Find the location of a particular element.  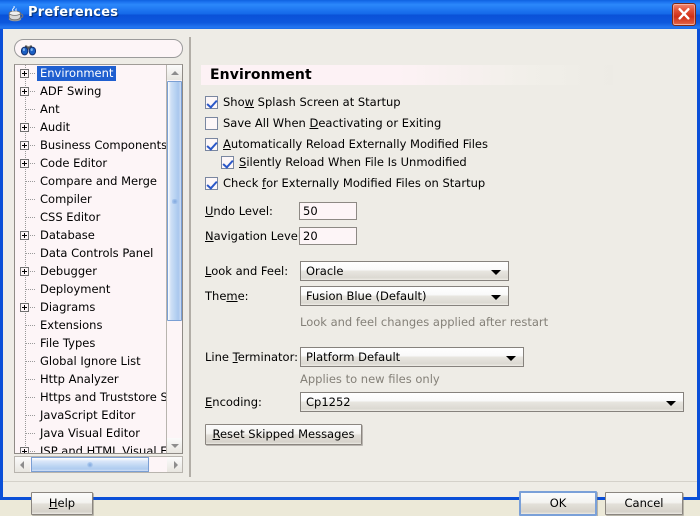

tree-item-http-analyzer: Http Analyzer is located at coordinates (91, 380).